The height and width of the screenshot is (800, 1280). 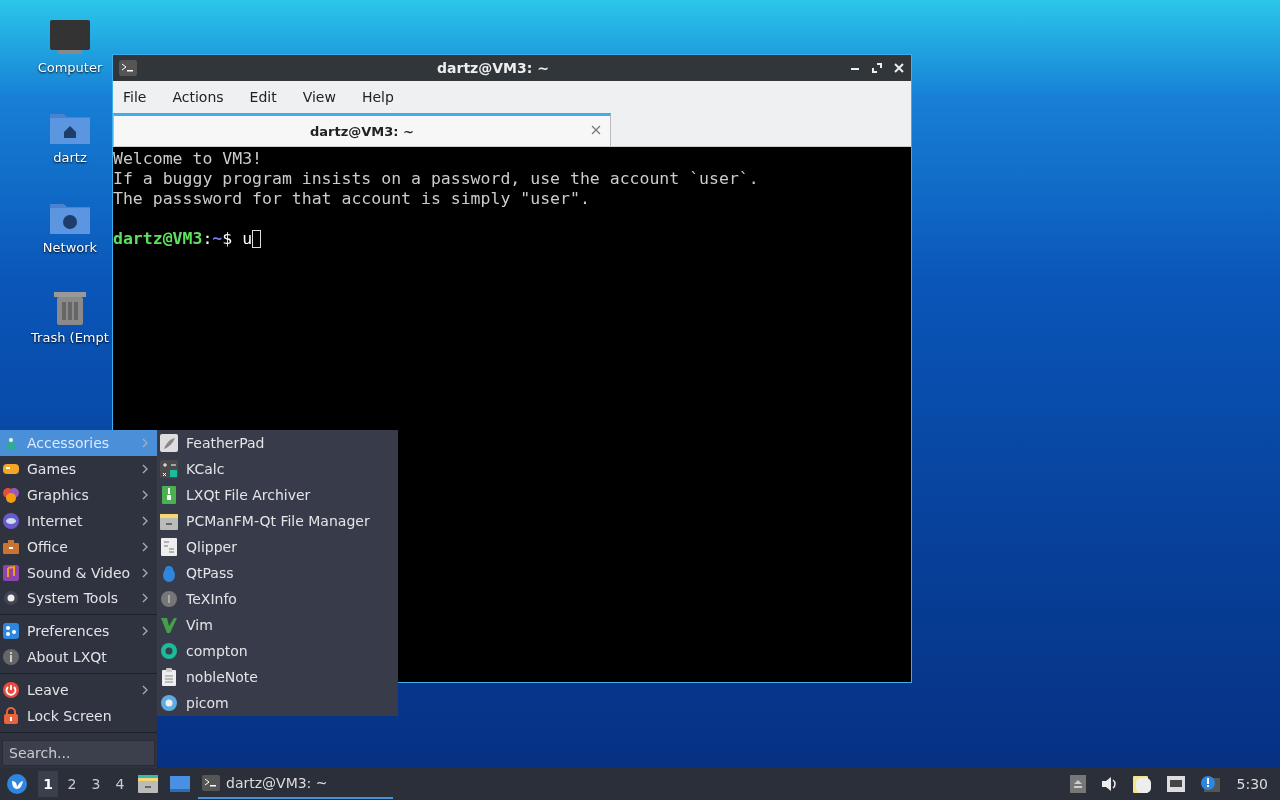 I want to click on power-icon, so click(x=11, y=690).